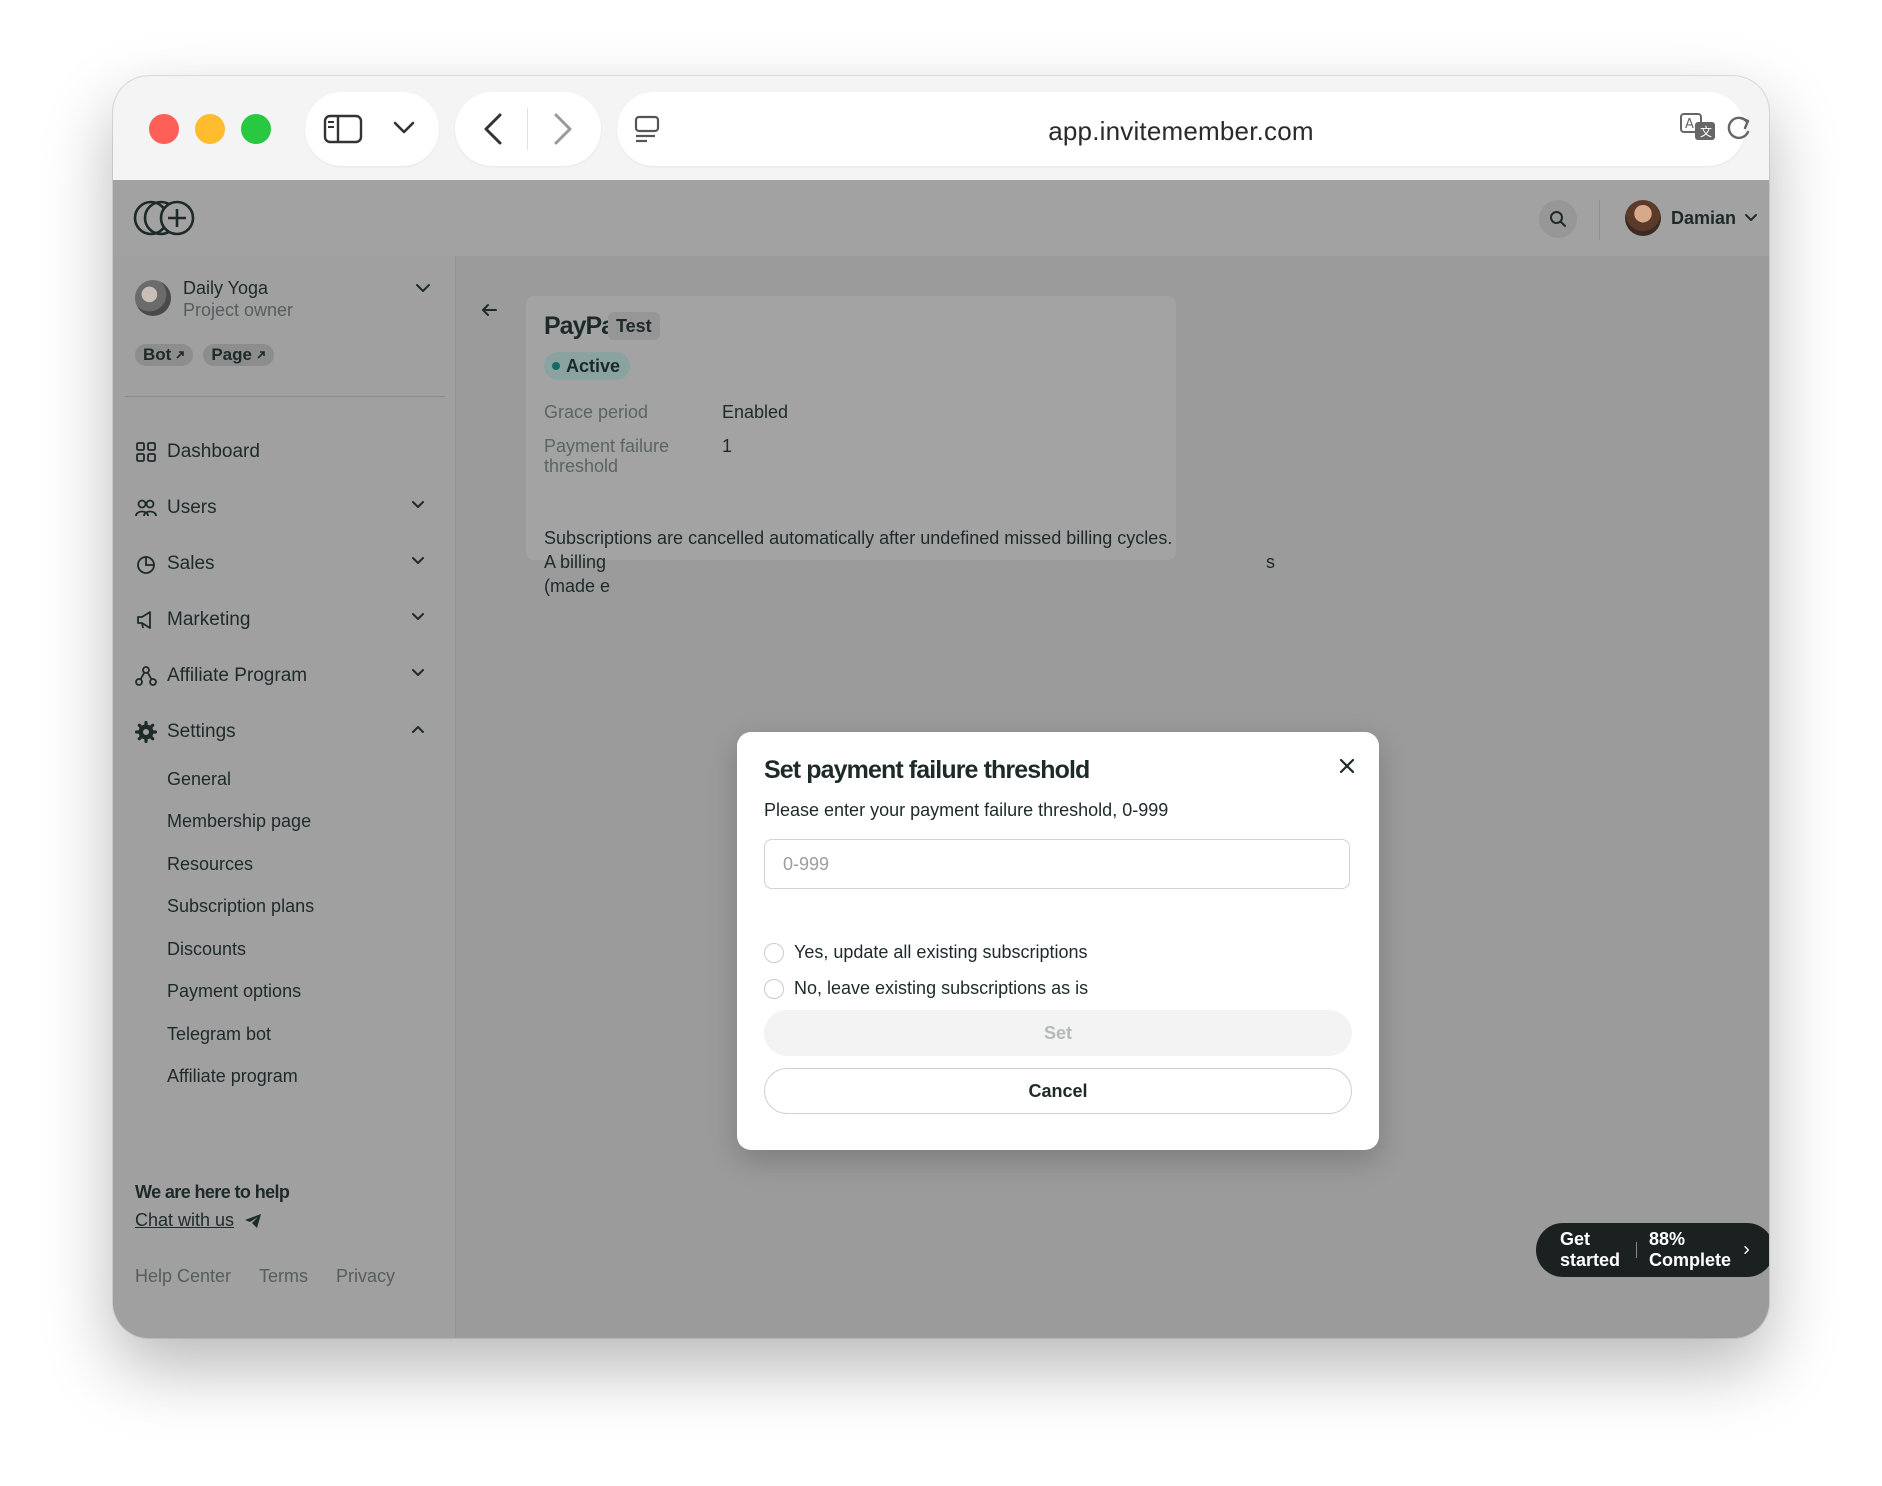 The width and height of the screenshot is (1882, 1486). What do you see at coordinates (144, 620) in the screenshot?
I see `megaphone-icon` at bounding box center [144, 620].